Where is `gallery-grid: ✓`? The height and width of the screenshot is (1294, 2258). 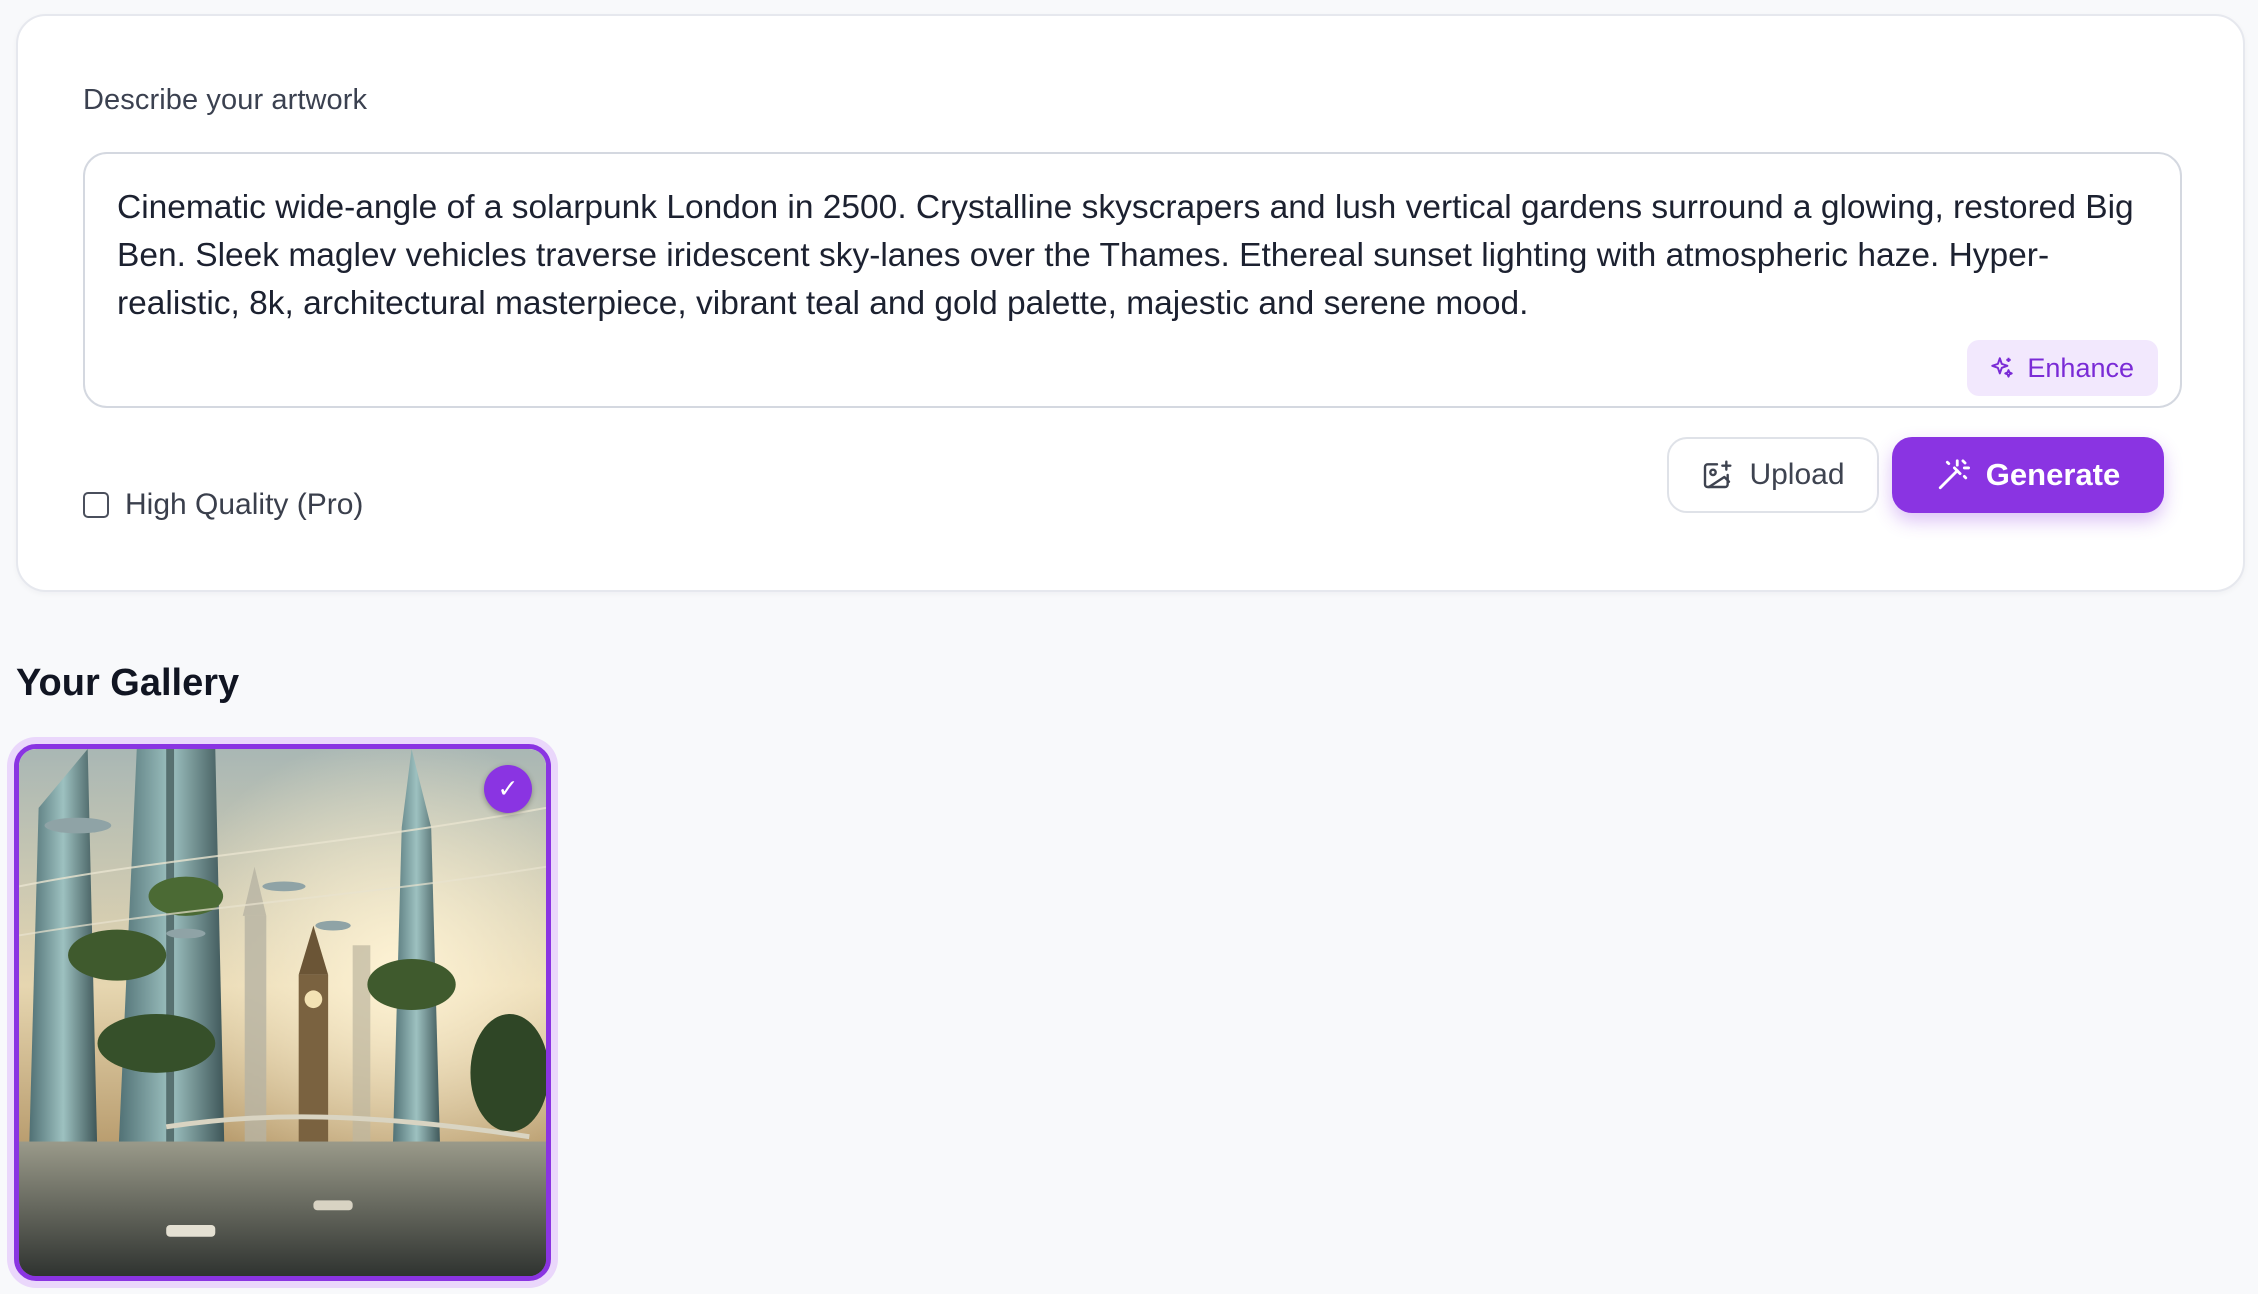 gallery-grid: ✓ is located at coordinates (282, 1012).